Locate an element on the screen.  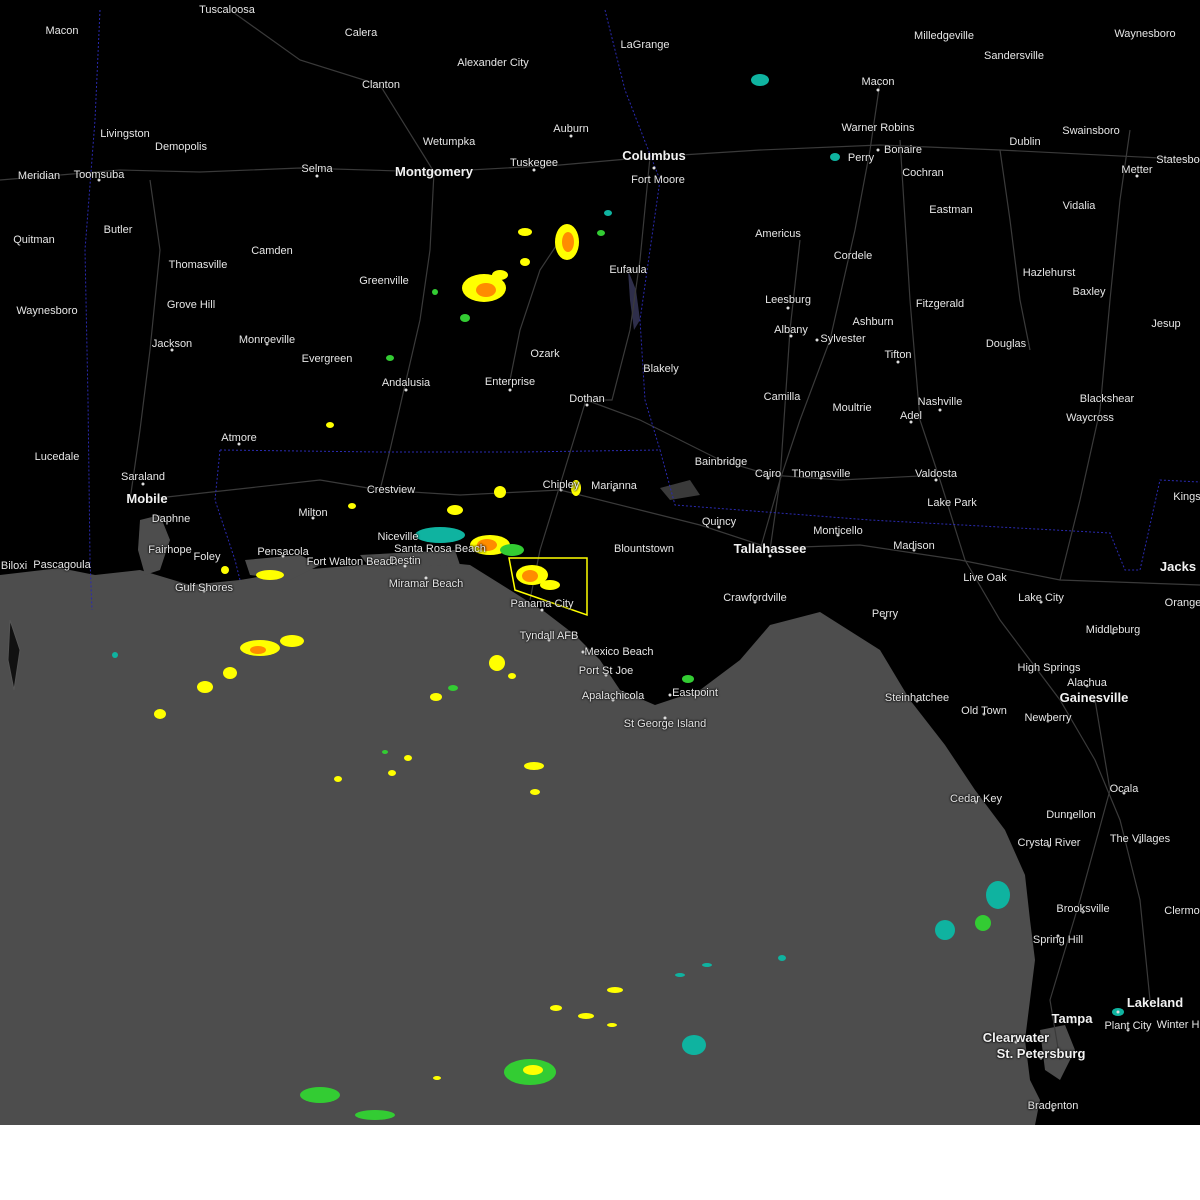
city-label: Adel is located at coordinates (911, 416).